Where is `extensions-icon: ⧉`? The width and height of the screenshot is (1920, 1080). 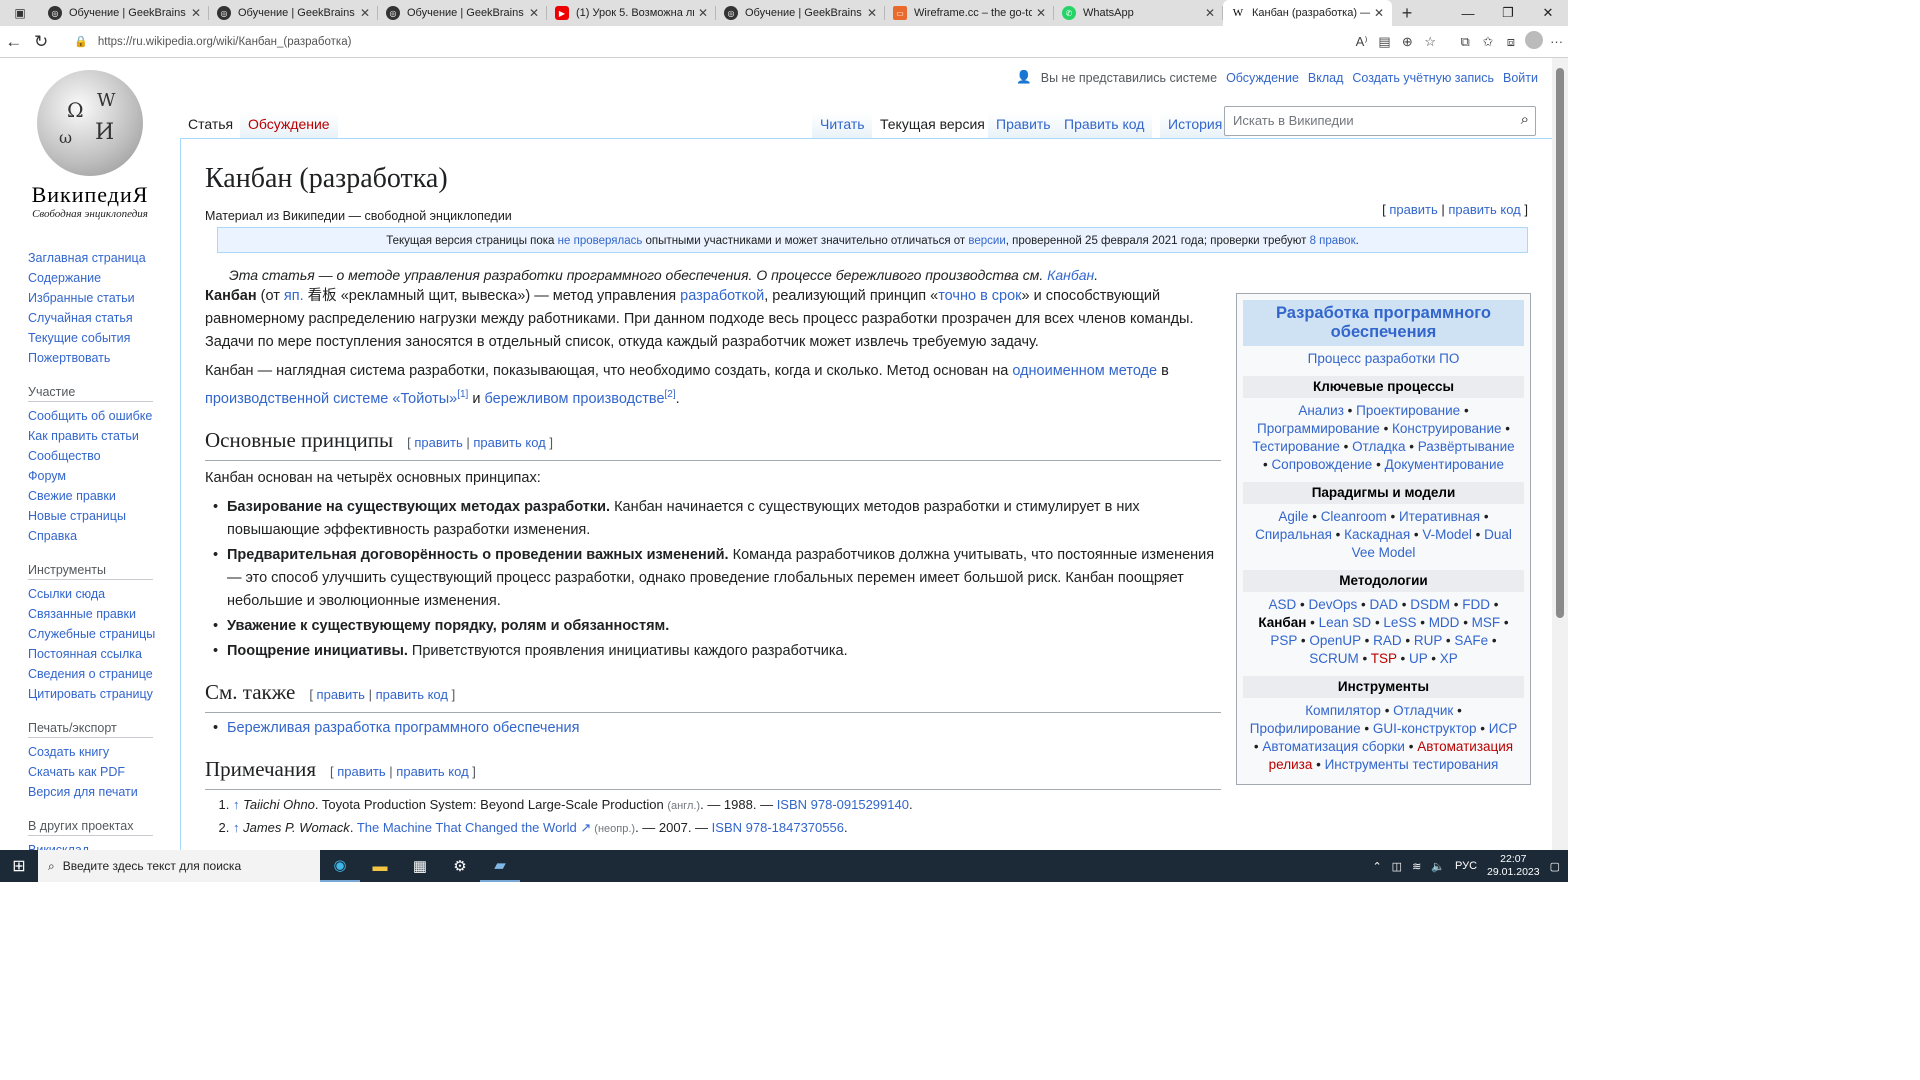
extensions-icon: ⧉ is located at coordinates (1465, 42).